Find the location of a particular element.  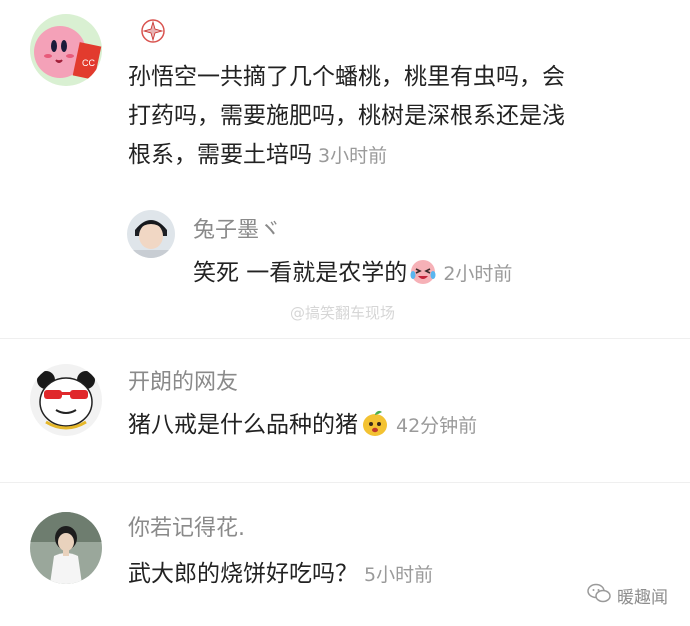

comment-time: 42分钟前 is located at coordinates (437, 426).